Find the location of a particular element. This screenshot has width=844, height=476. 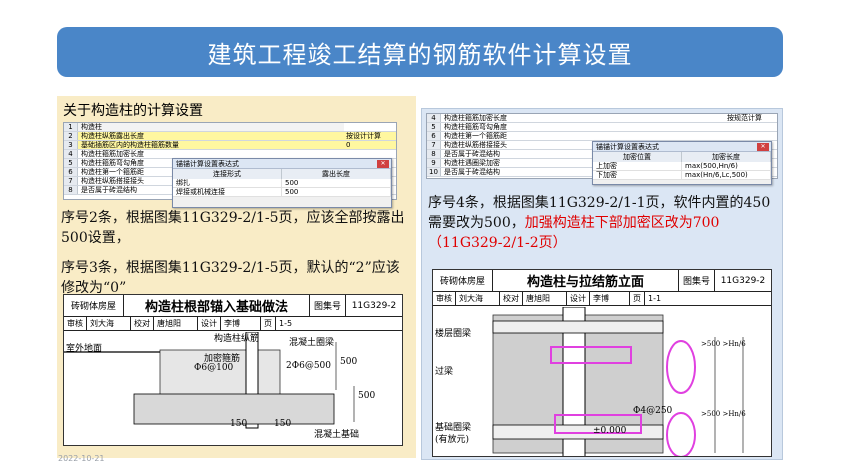

label-dense-bottom: >500 >Hn/6 is located at coordinates (723, 414).